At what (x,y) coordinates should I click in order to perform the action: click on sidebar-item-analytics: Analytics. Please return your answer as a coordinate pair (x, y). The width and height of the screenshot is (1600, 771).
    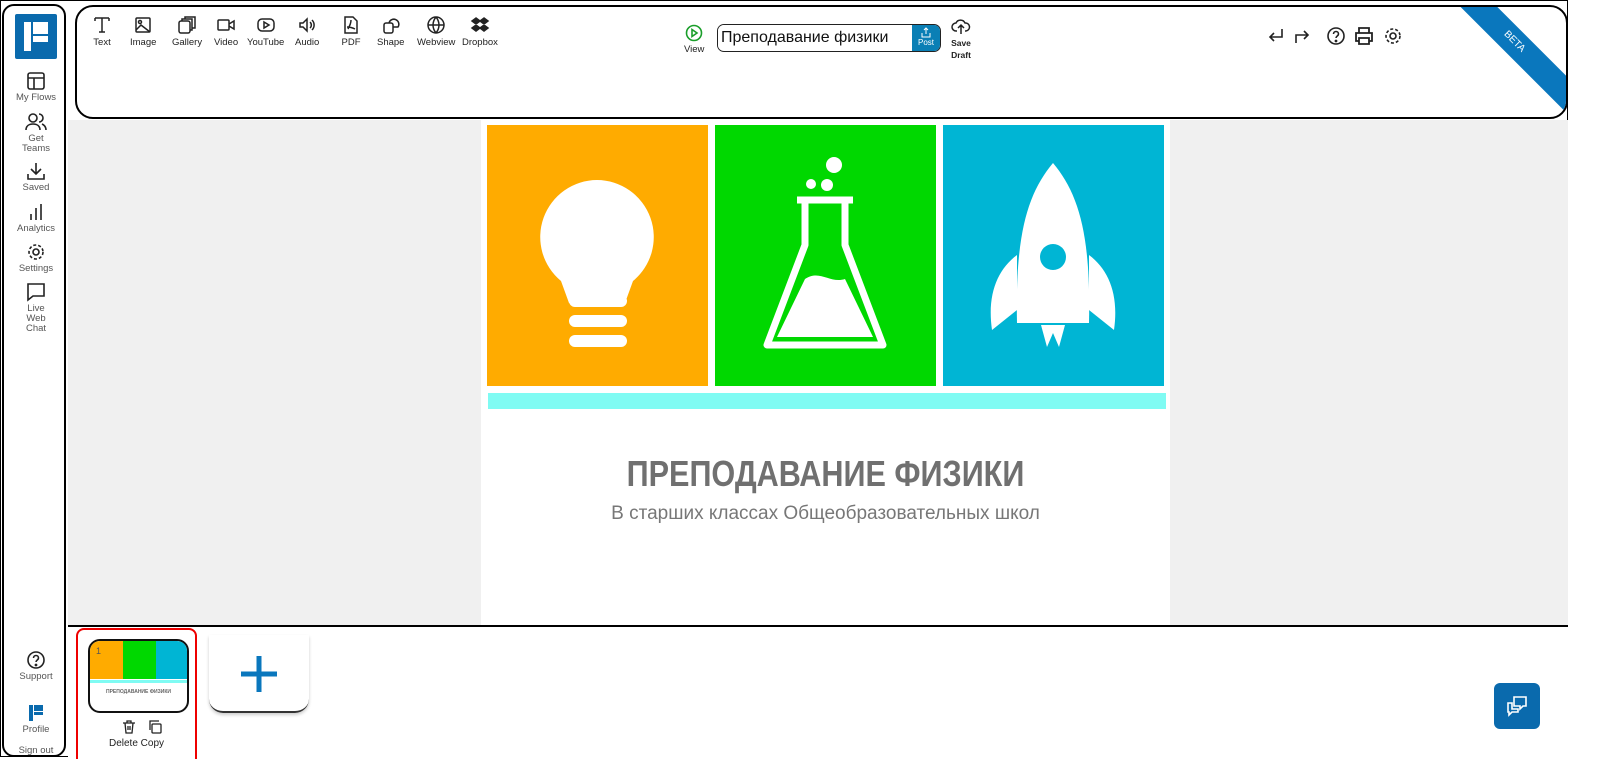
    Looking at the image, I should click on (36, 218).